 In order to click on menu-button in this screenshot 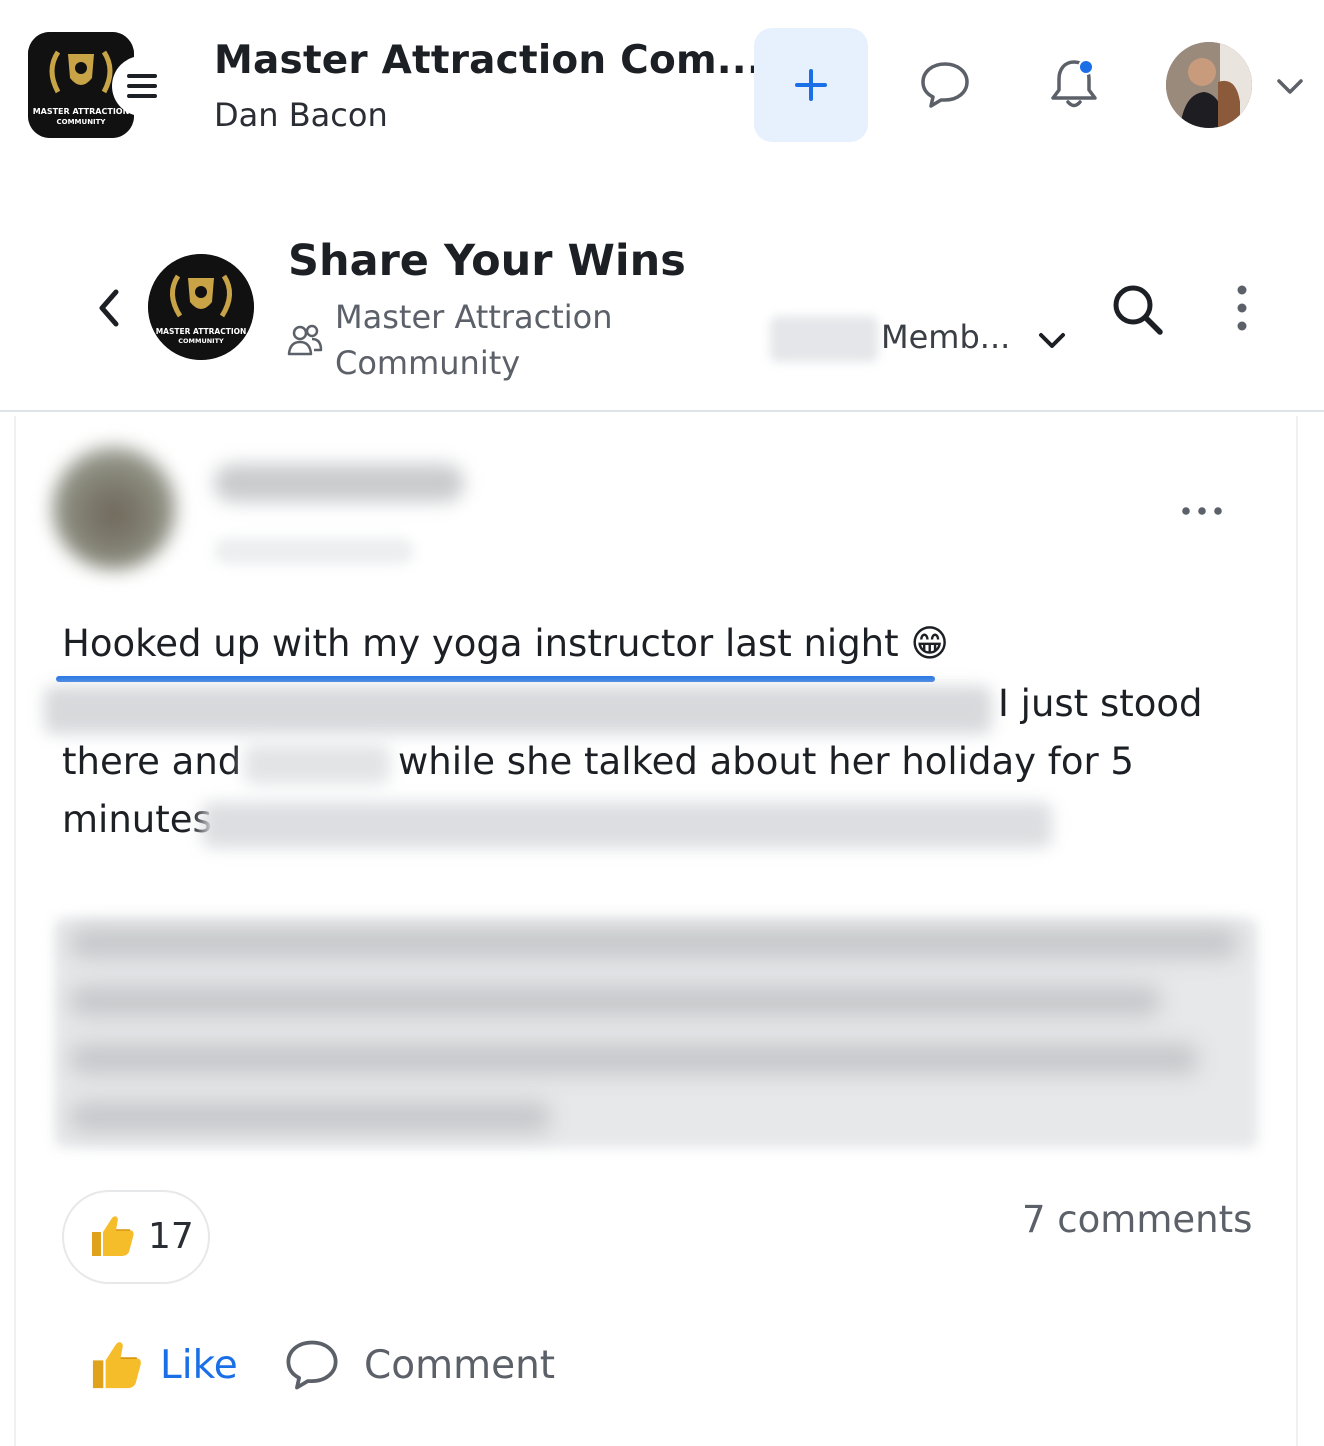, I will do `click(142, 86)`.